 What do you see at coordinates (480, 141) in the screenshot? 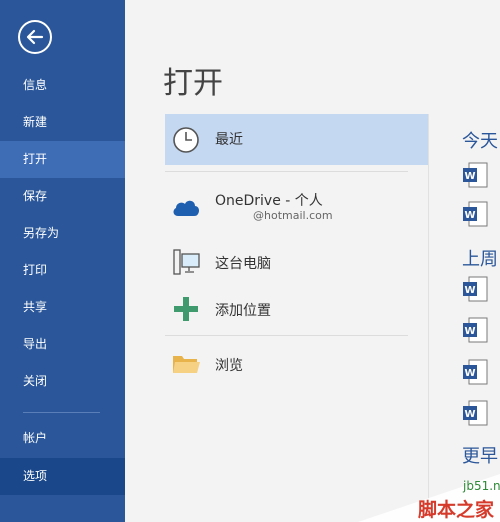
I see `recent-group-today: 今天` at bounding box center [480, 141].